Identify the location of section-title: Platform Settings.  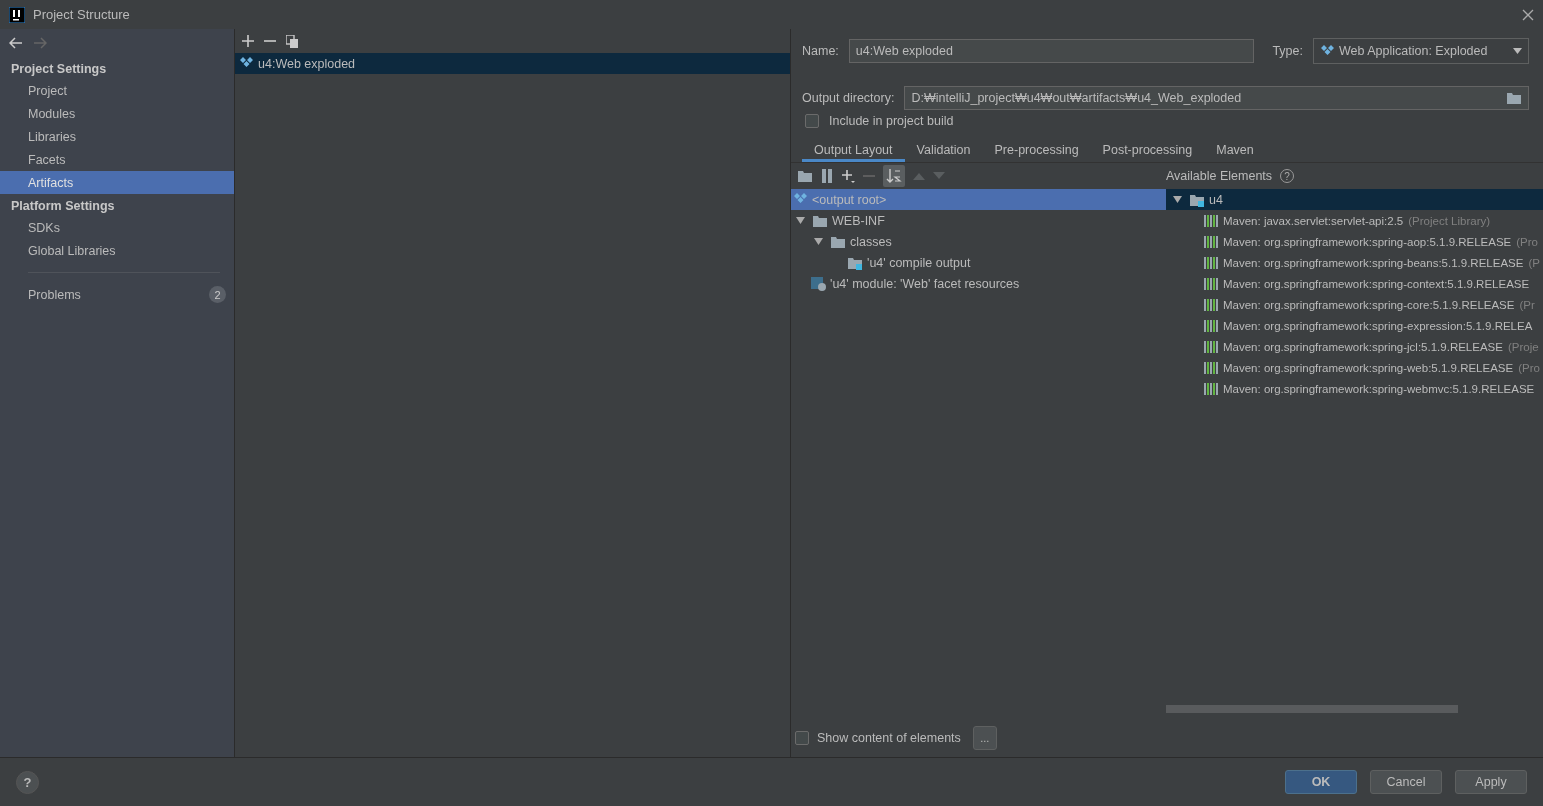
(63, 206).